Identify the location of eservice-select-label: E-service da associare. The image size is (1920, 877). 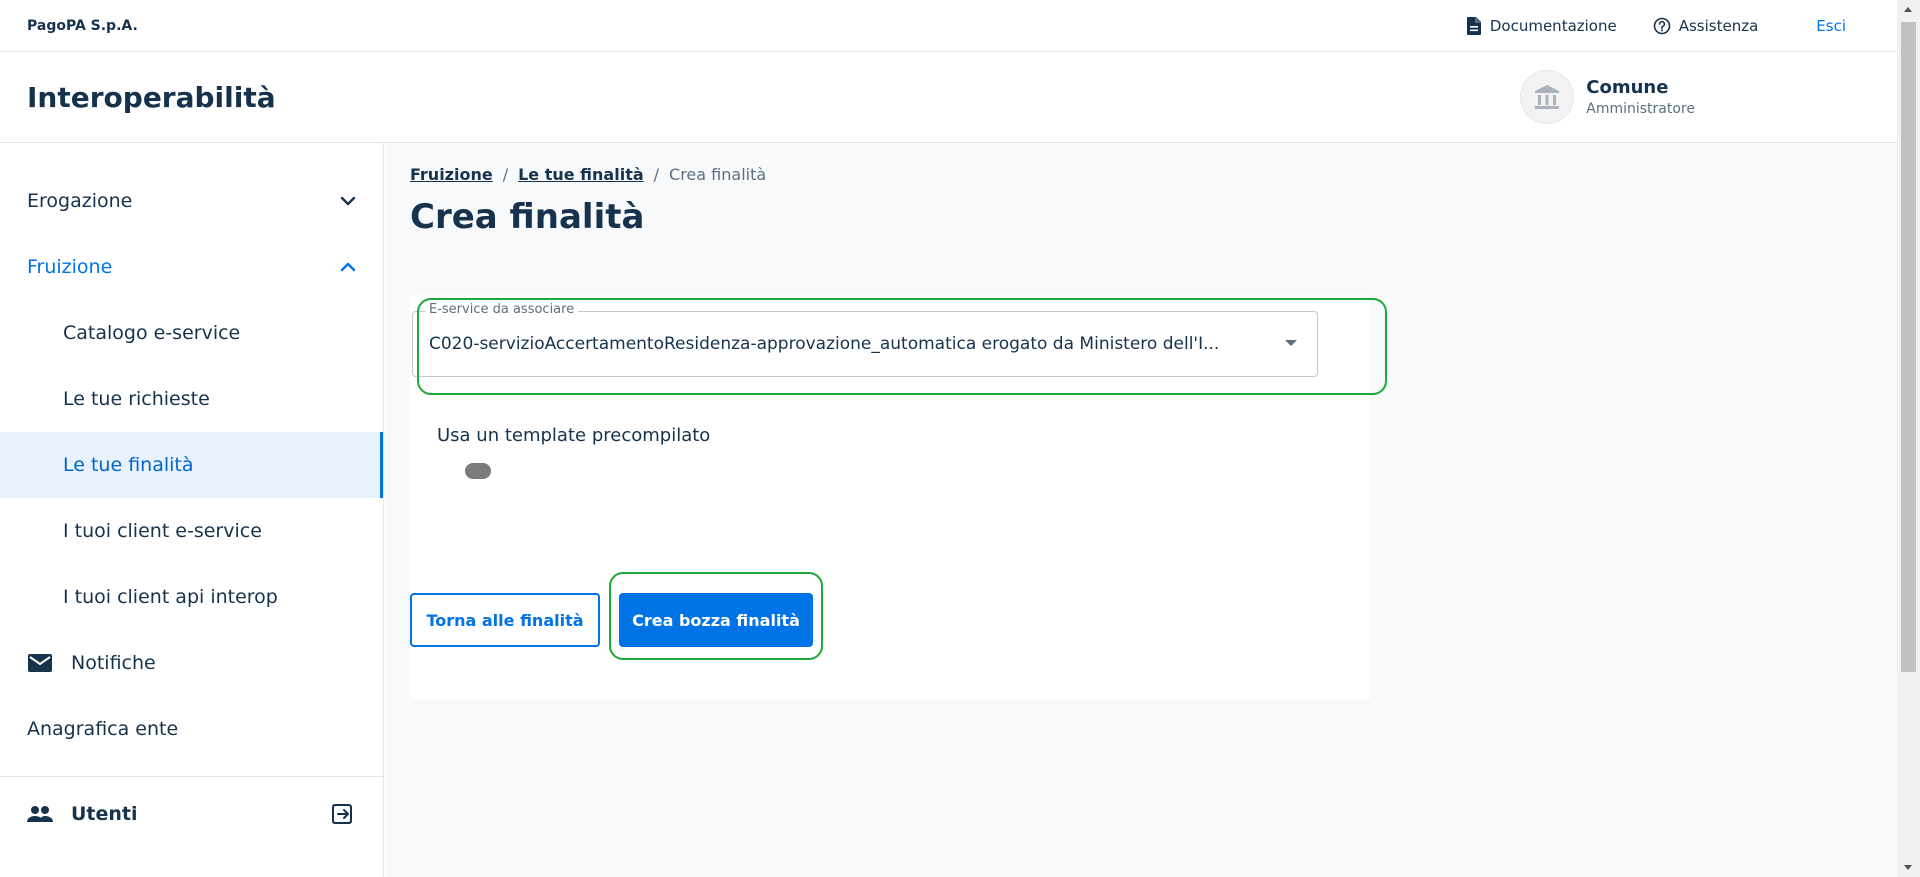
(502, 309).